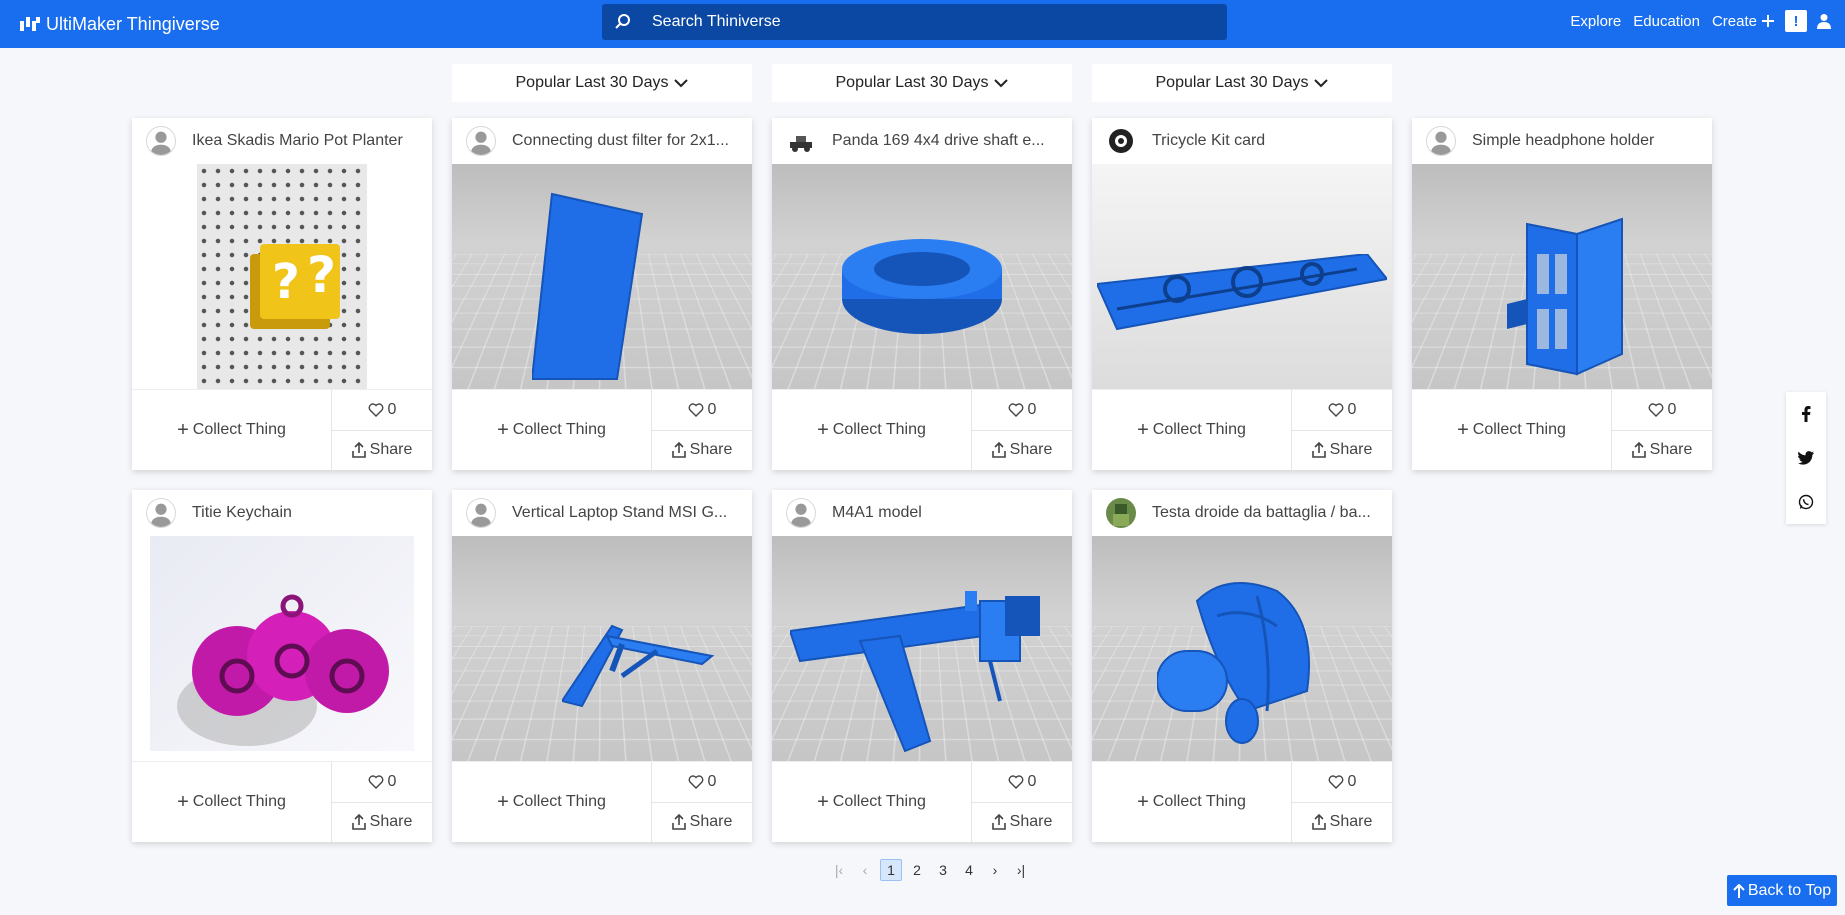  I want to click on user-icon, so click(1824, 21).